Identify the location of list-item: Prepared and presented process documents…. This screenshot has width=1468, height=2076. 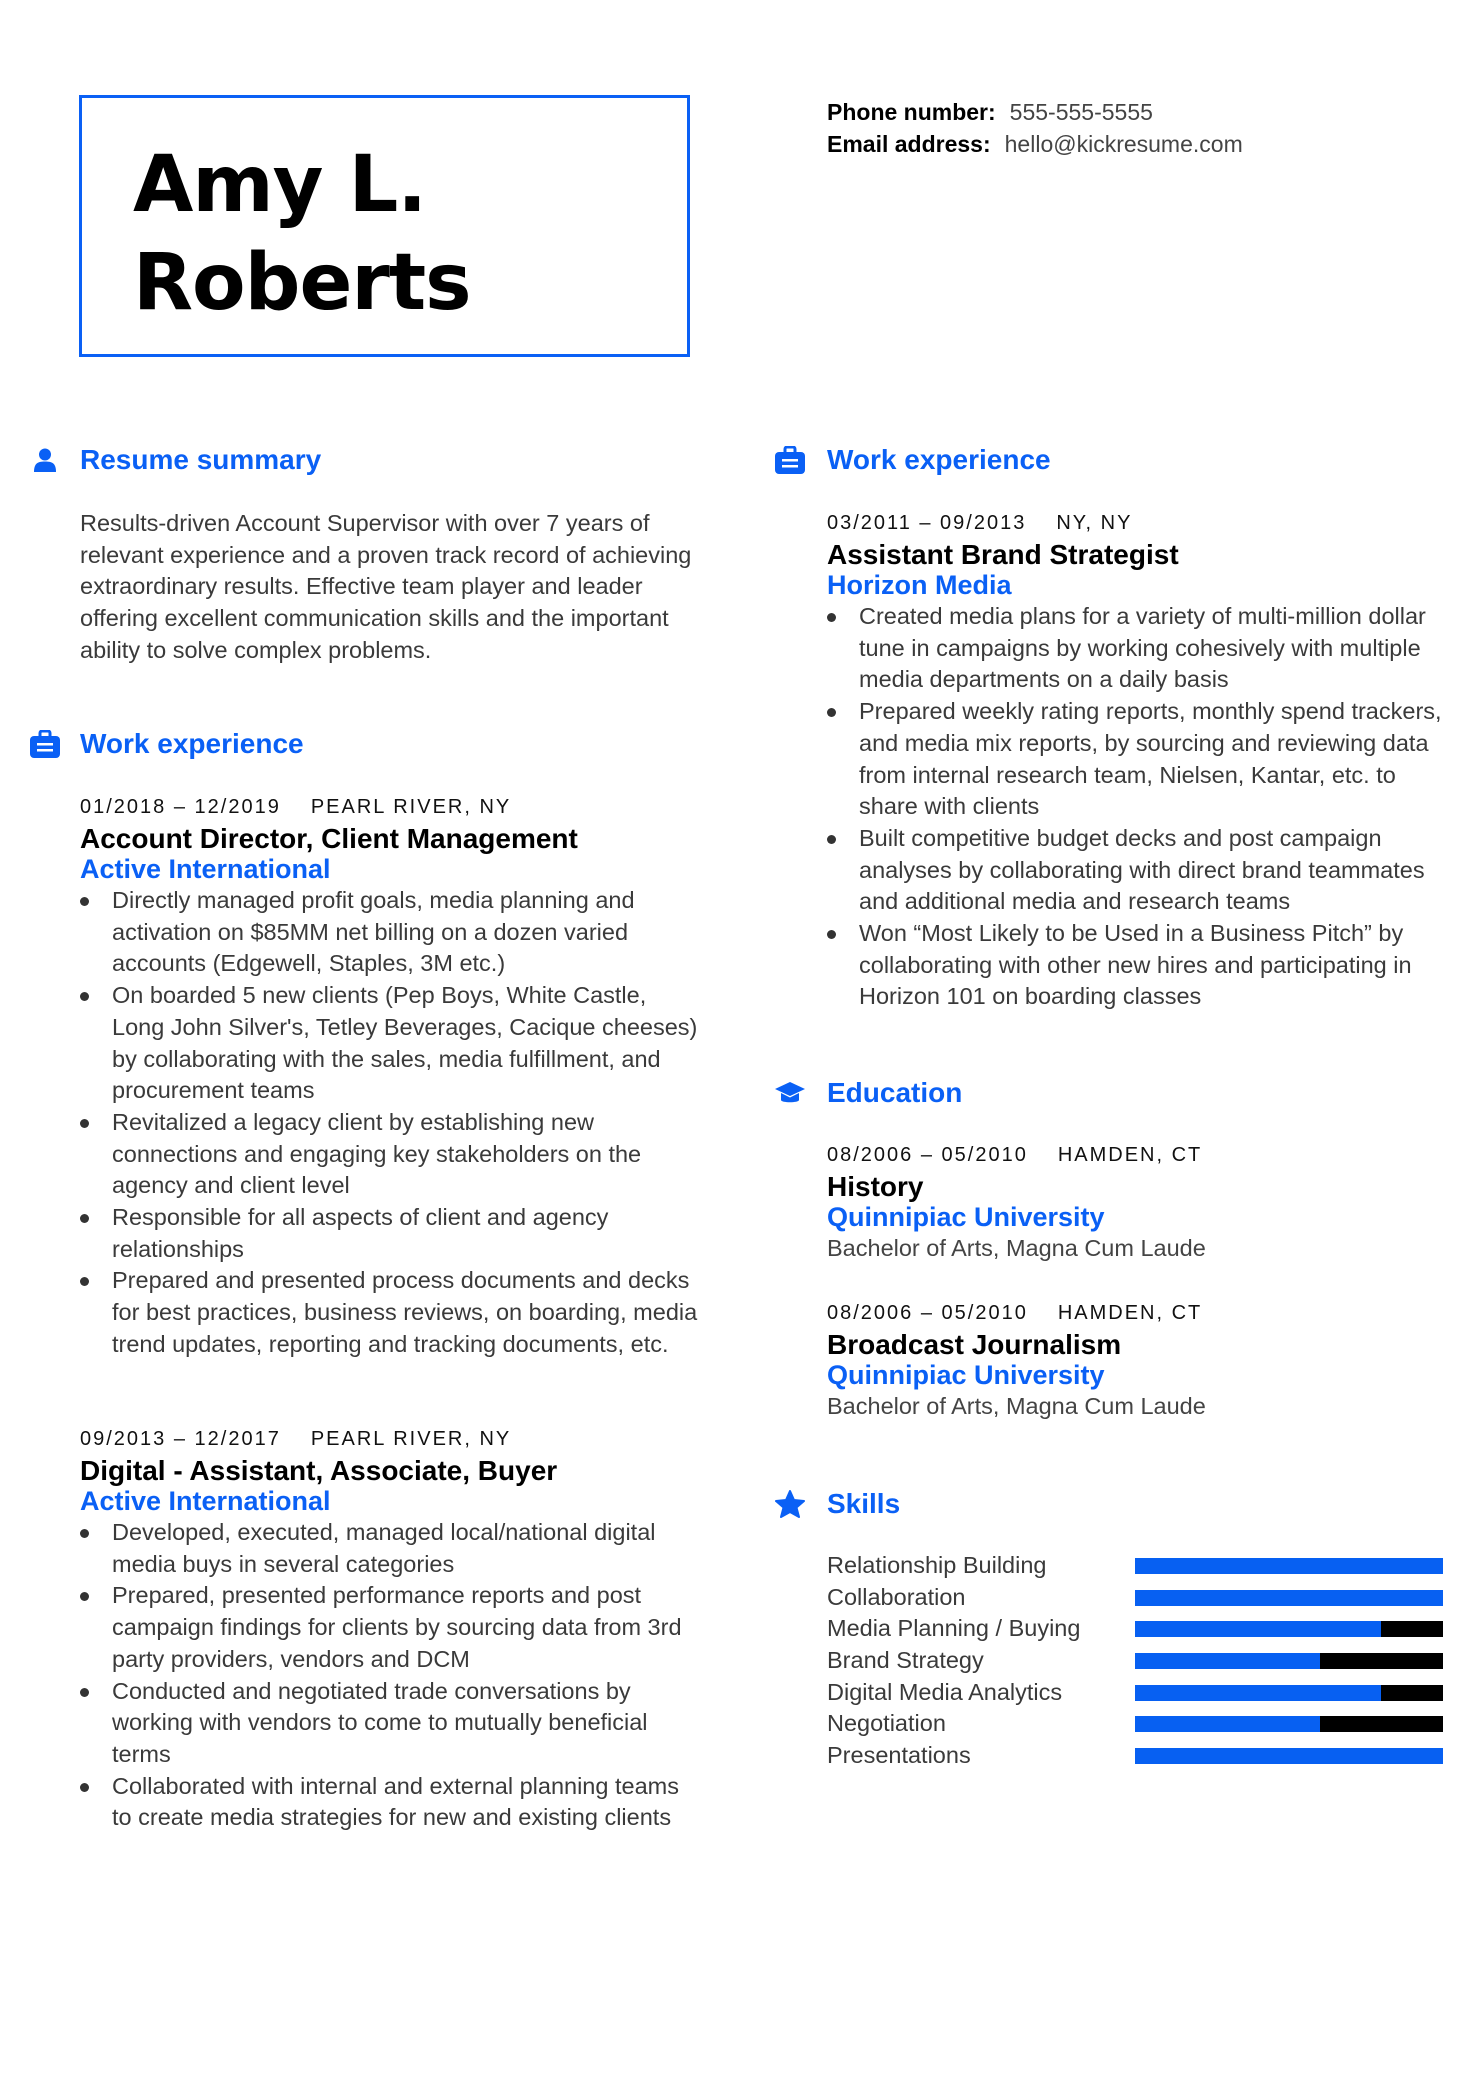
(390, 1312).